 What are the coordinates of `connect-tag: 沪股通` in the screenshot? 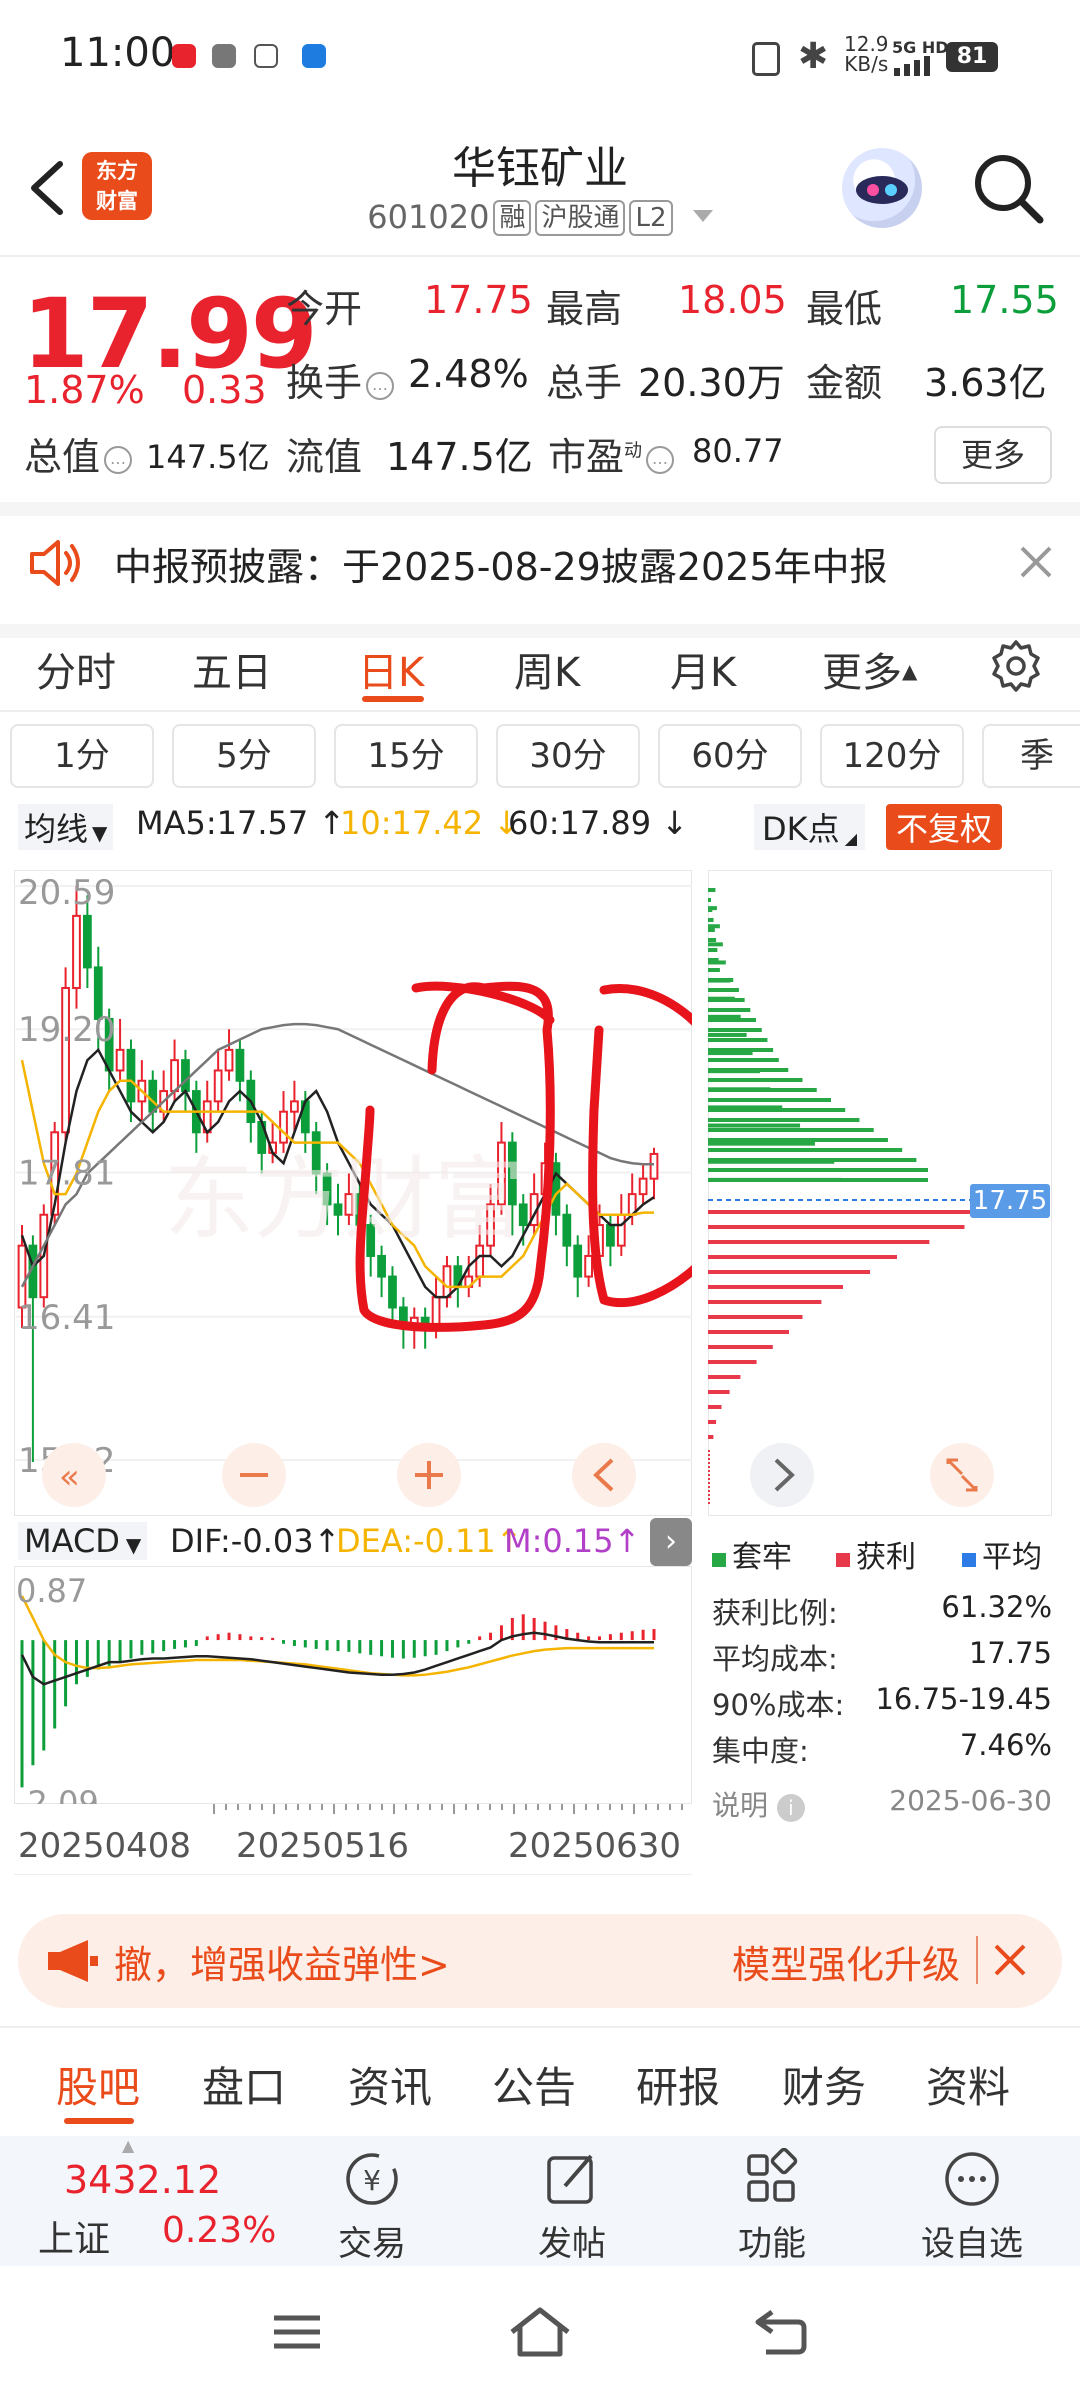 It's located at (580, 218).